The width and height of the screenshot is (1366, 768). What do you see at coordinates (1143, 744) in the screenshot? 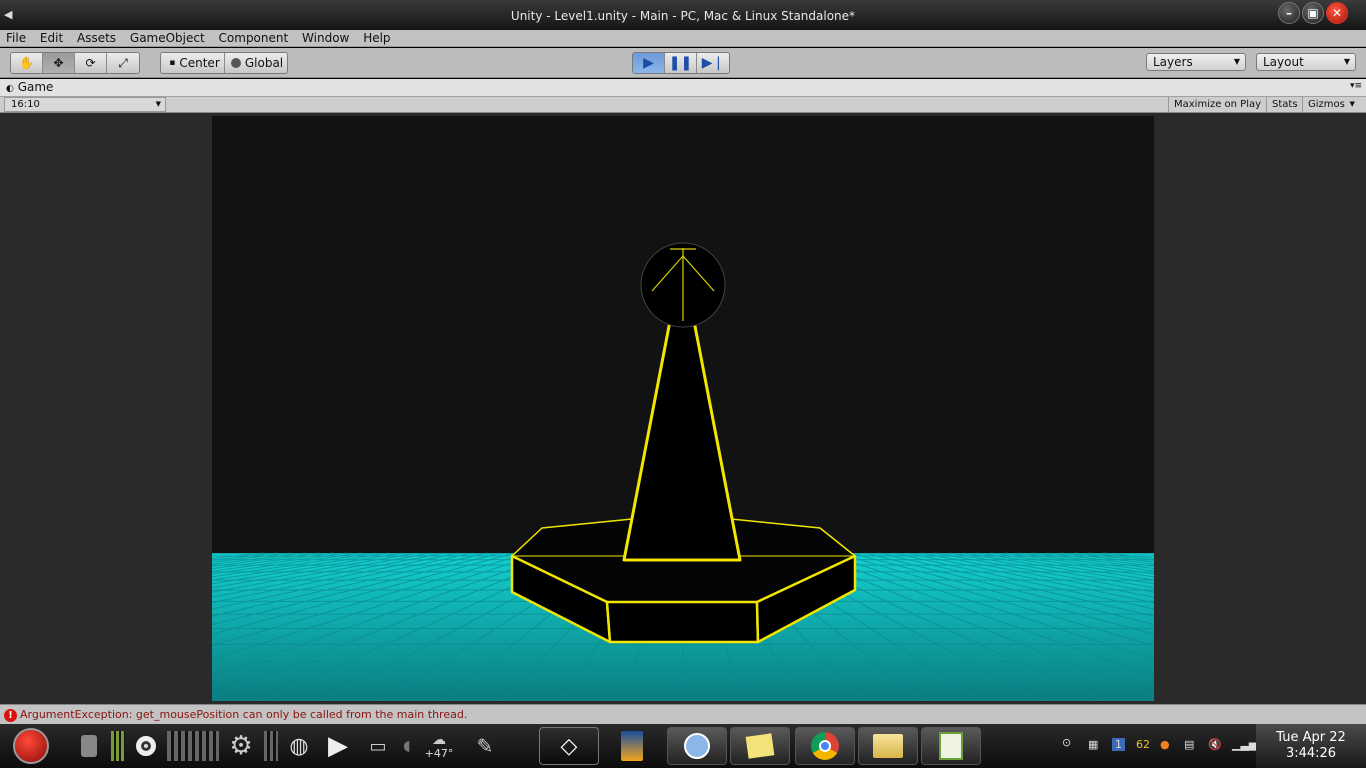
I see `tray-number-62: 62` at bounding box center [1143, 744].